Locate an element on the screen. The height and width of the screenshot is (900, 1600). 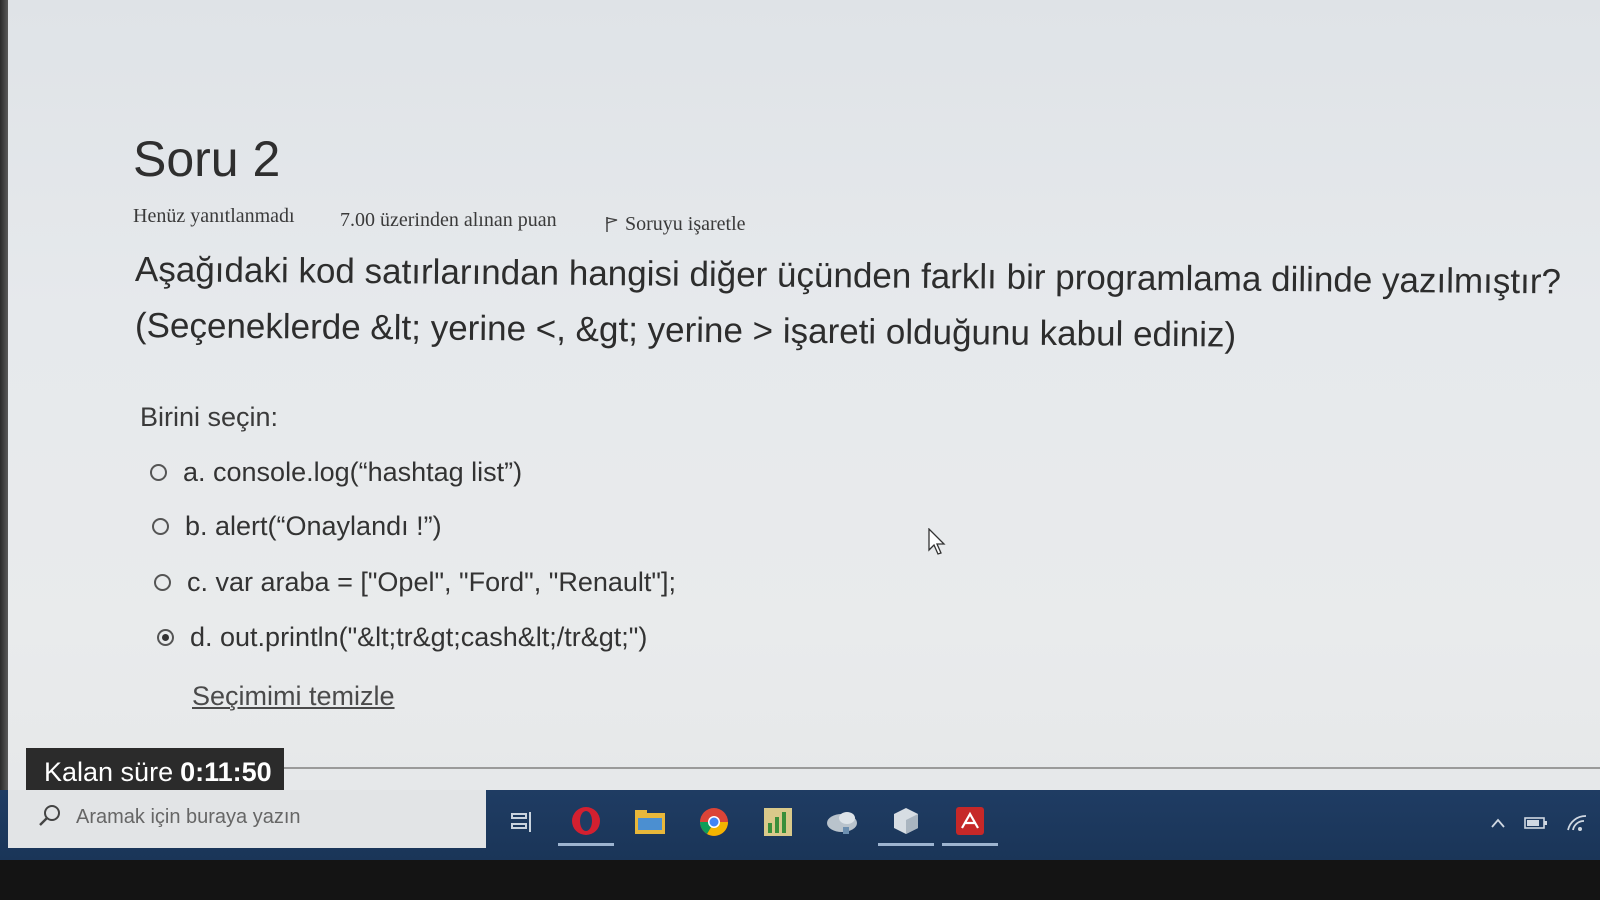
search-placeholder: Aramak için buraya yazın is located at coordinates (188, 817).